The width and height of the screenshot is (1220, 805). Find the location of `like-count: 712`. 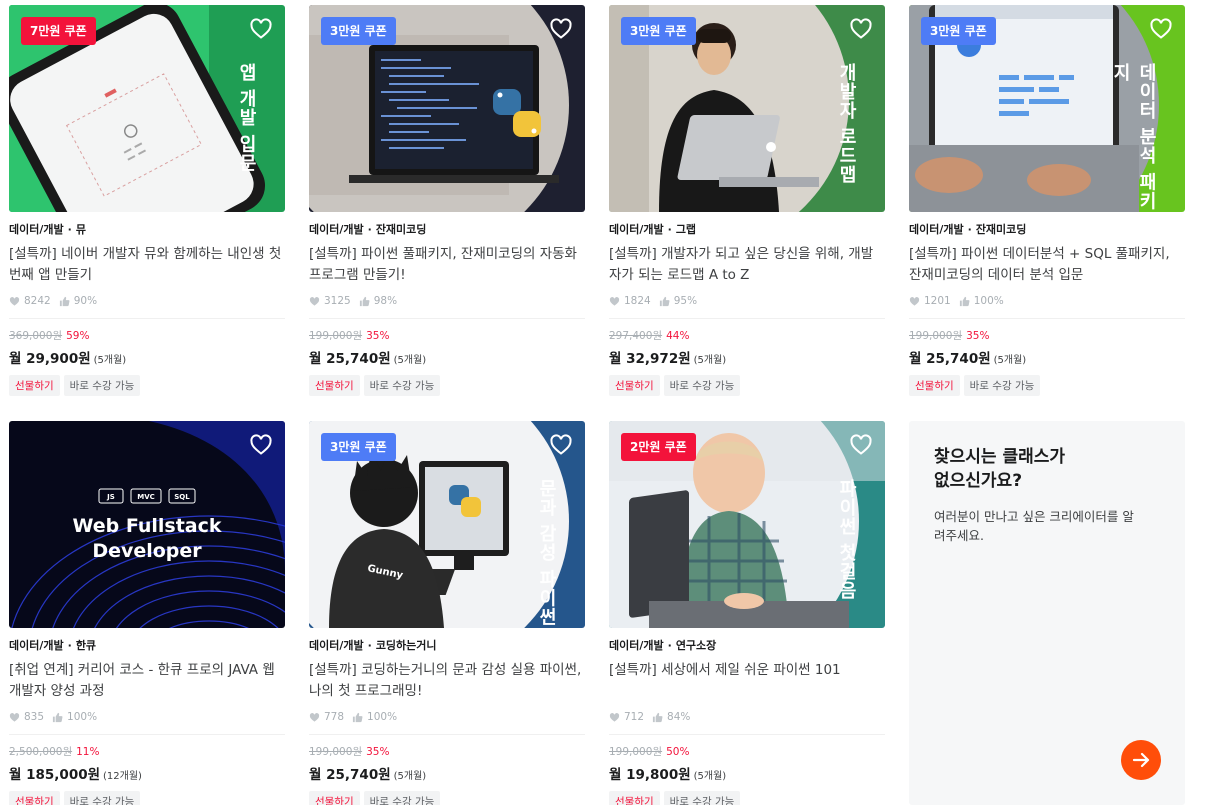

like-count: 712 is located at coordinates (634, 717).